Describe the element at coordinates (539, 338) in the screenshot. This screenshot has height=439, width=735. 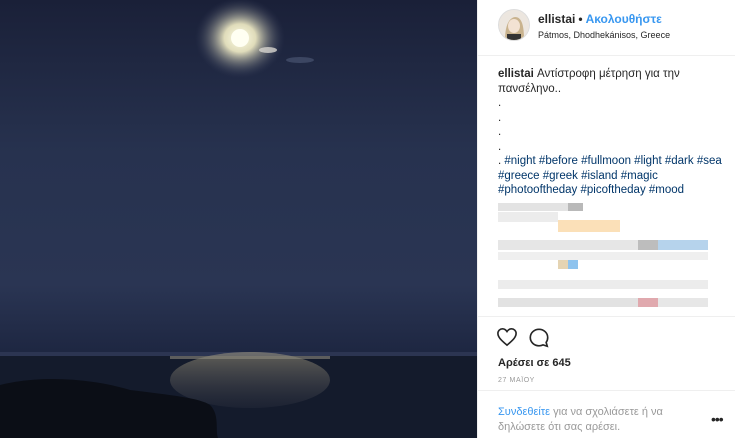
I see `comment-icon` at that location.